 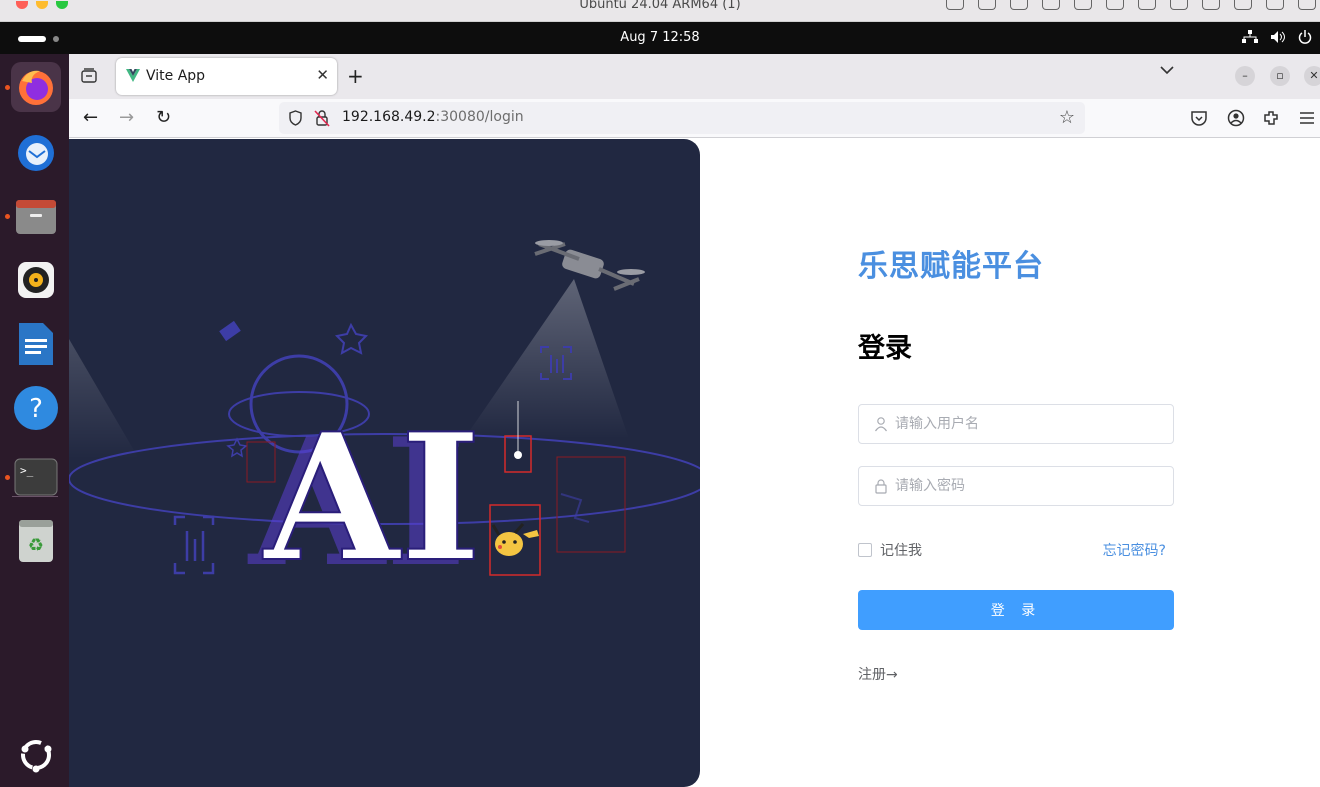 I want to click on dock-trash: ♻, so click(x=36, y=541).